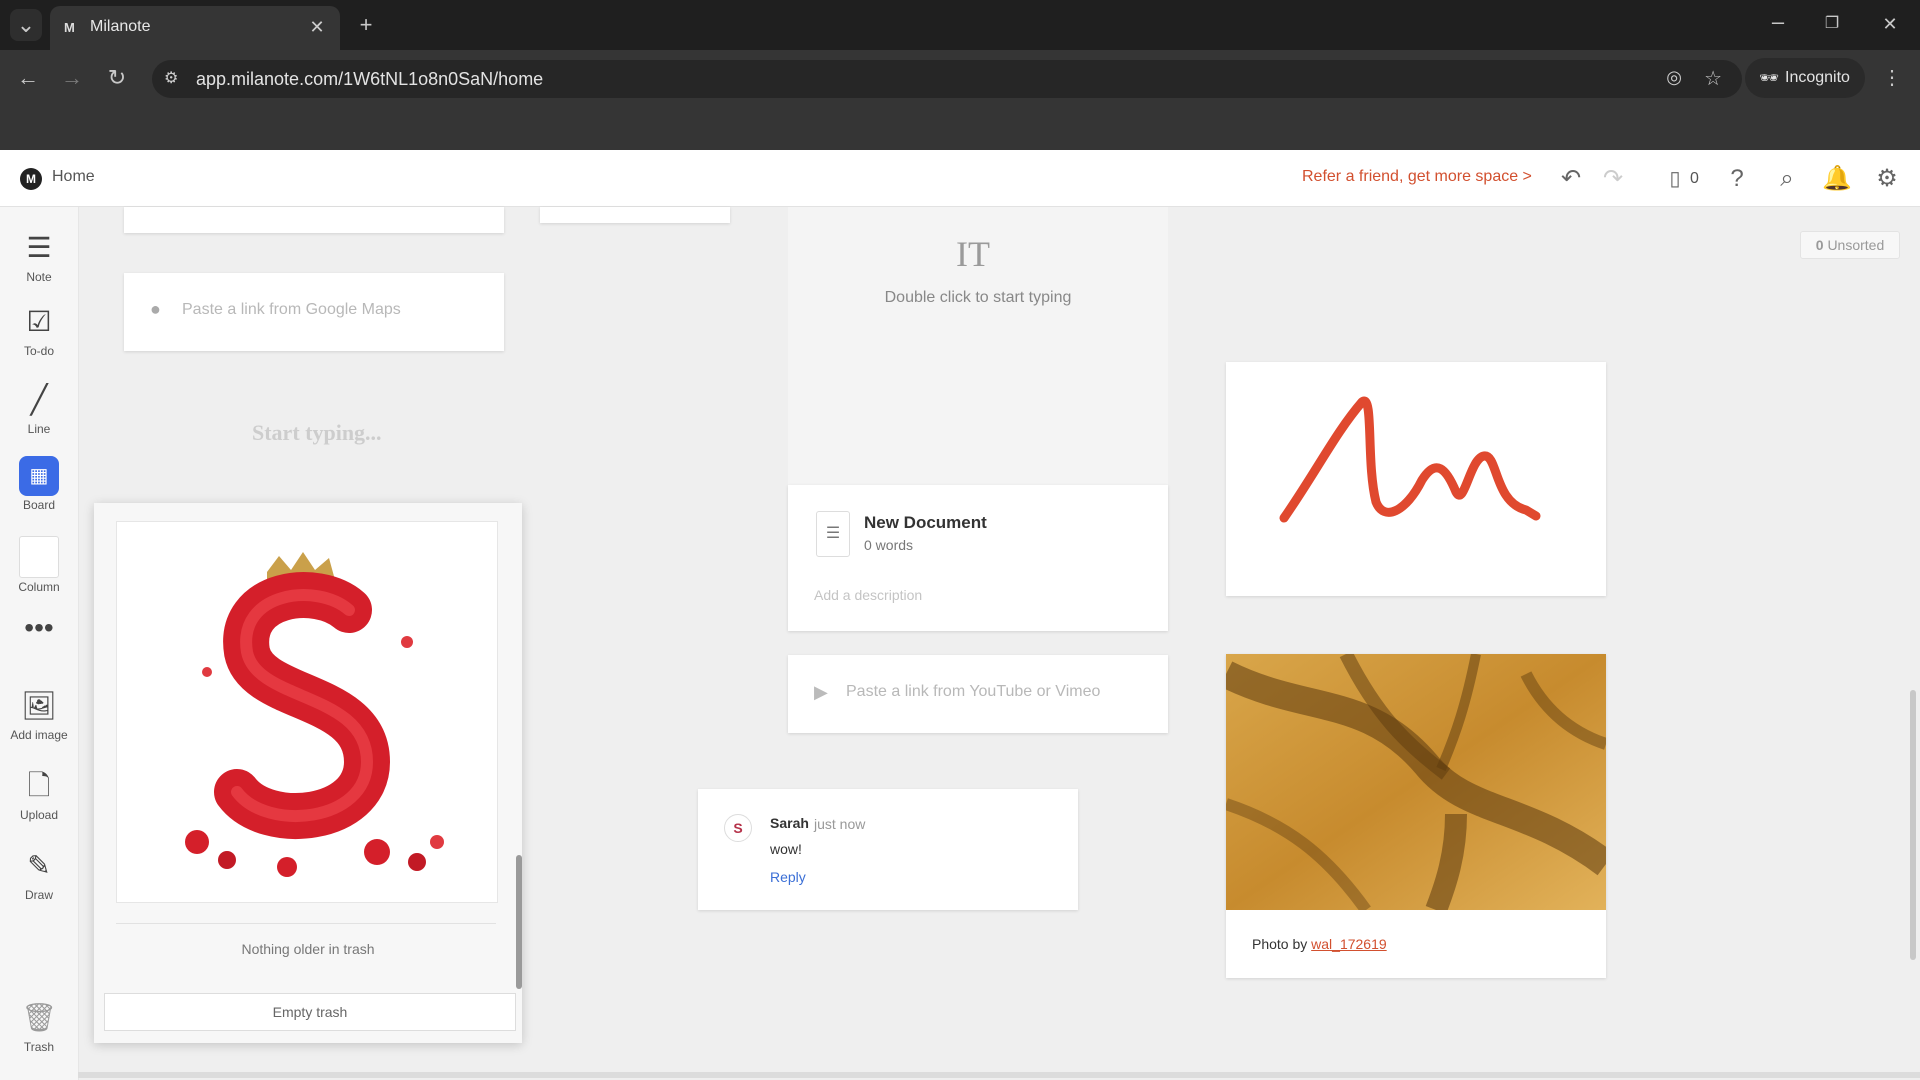 The image size is (1920, 1080). Describe the element at coordinates (1769, 78) in the screenshot. I see `incognito-icon: 🕶` at that location.